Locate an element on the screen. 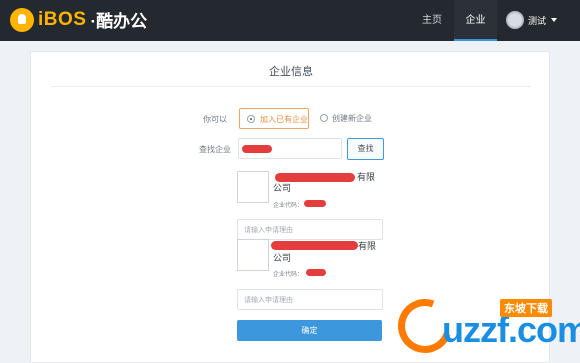 The width and height of the screenshot is (580, 363). top-navigation-bar: iBOS ·酷办公 主页 企业 测试 is located at coordinates (290, 20).